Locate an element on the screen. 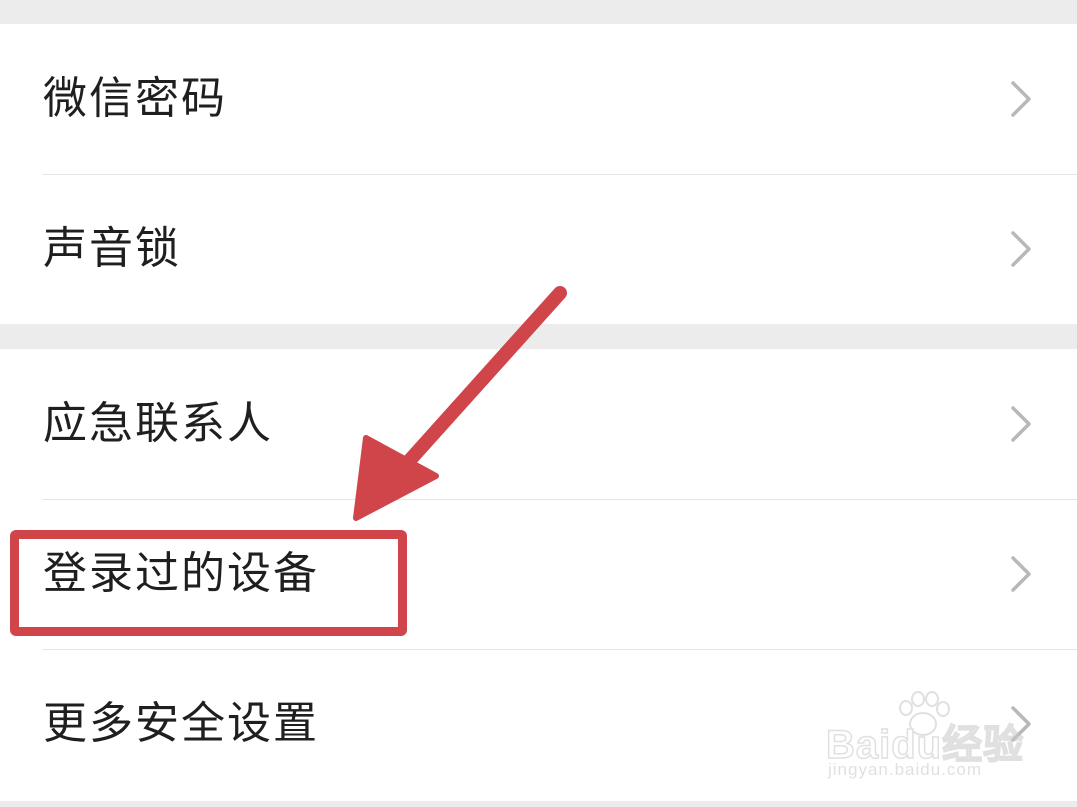  row-label: 微信密码 is located at coordinates (135, 98).